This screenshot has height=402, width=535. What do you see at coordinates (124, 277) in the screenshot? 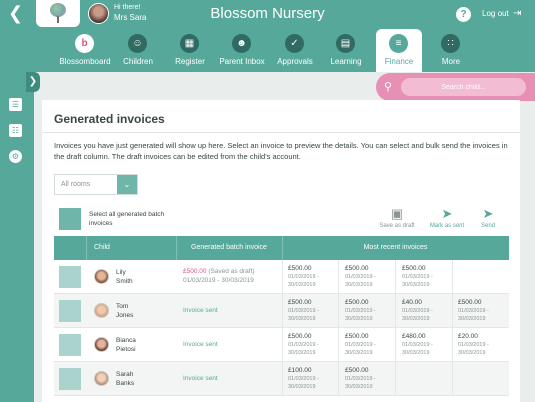
I see `child-name: Lily Smith` at bounding box center [124, 277].